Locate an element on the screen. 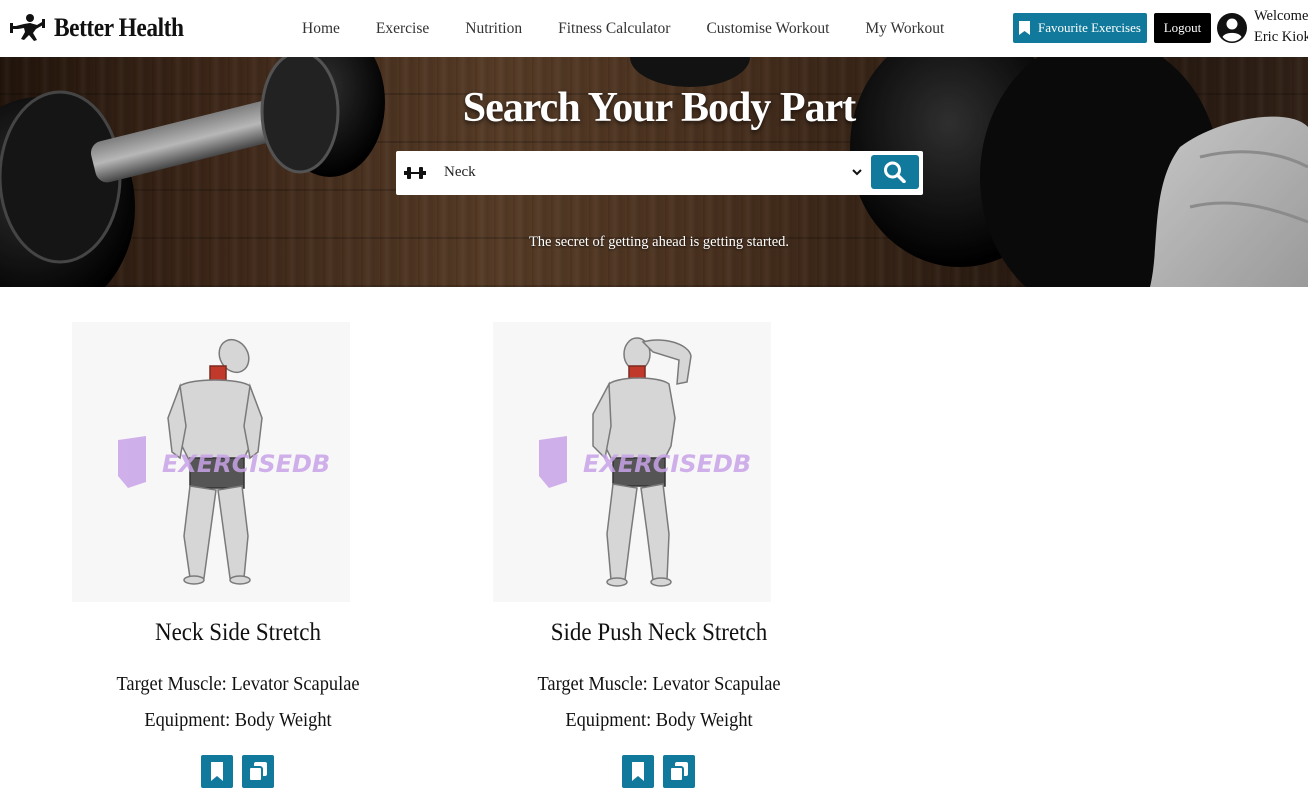  favourite-exercises-button: Favourite Exercises is located at coordinates (1080, 28).